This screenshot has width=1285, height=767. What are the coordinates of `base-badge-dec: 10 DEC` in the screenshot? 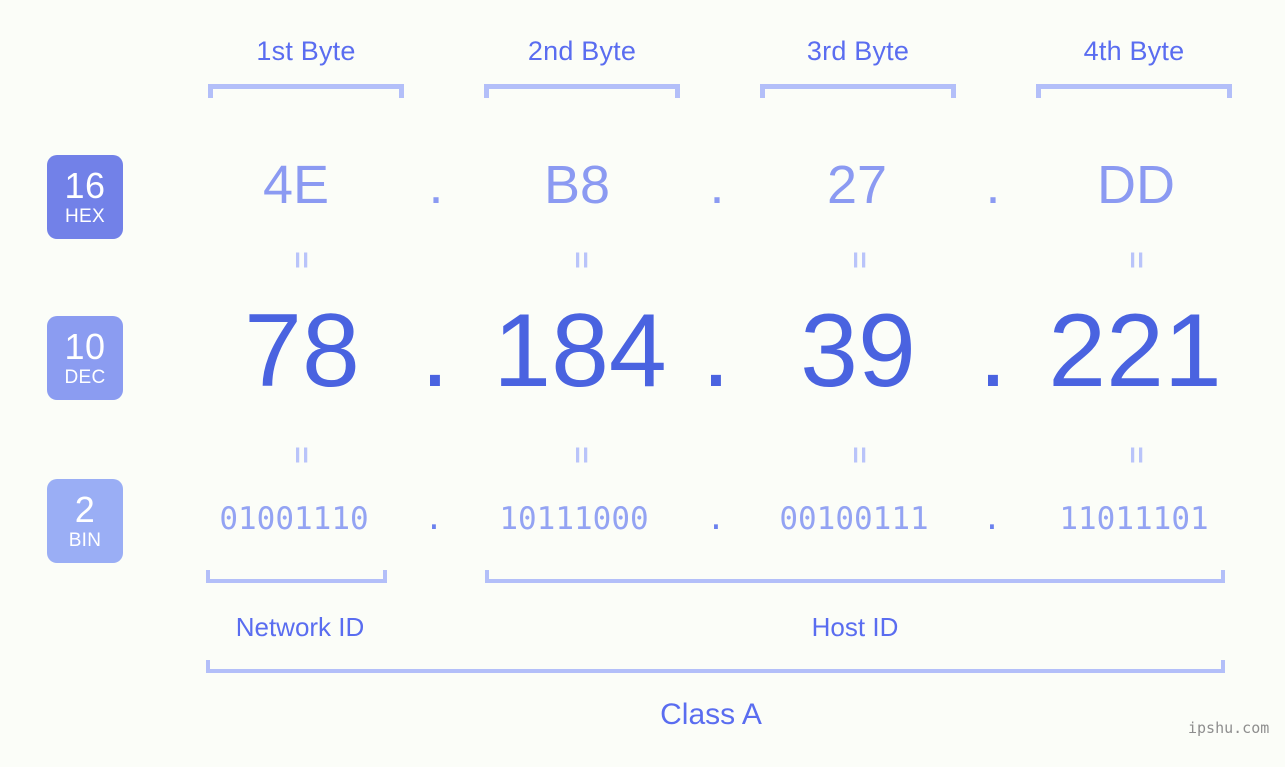 It's located at (85, 358).